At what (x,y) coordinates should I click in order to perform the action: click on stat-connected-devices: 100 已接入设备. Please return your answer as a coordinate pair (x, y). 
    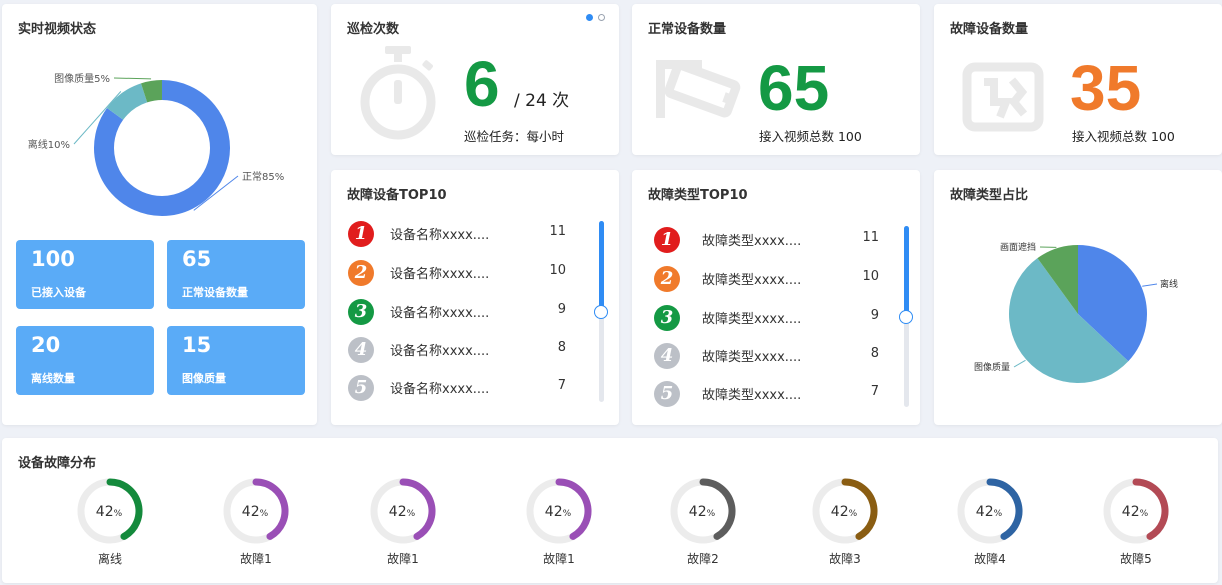
    Looking at the image, I should click on (85, 274).